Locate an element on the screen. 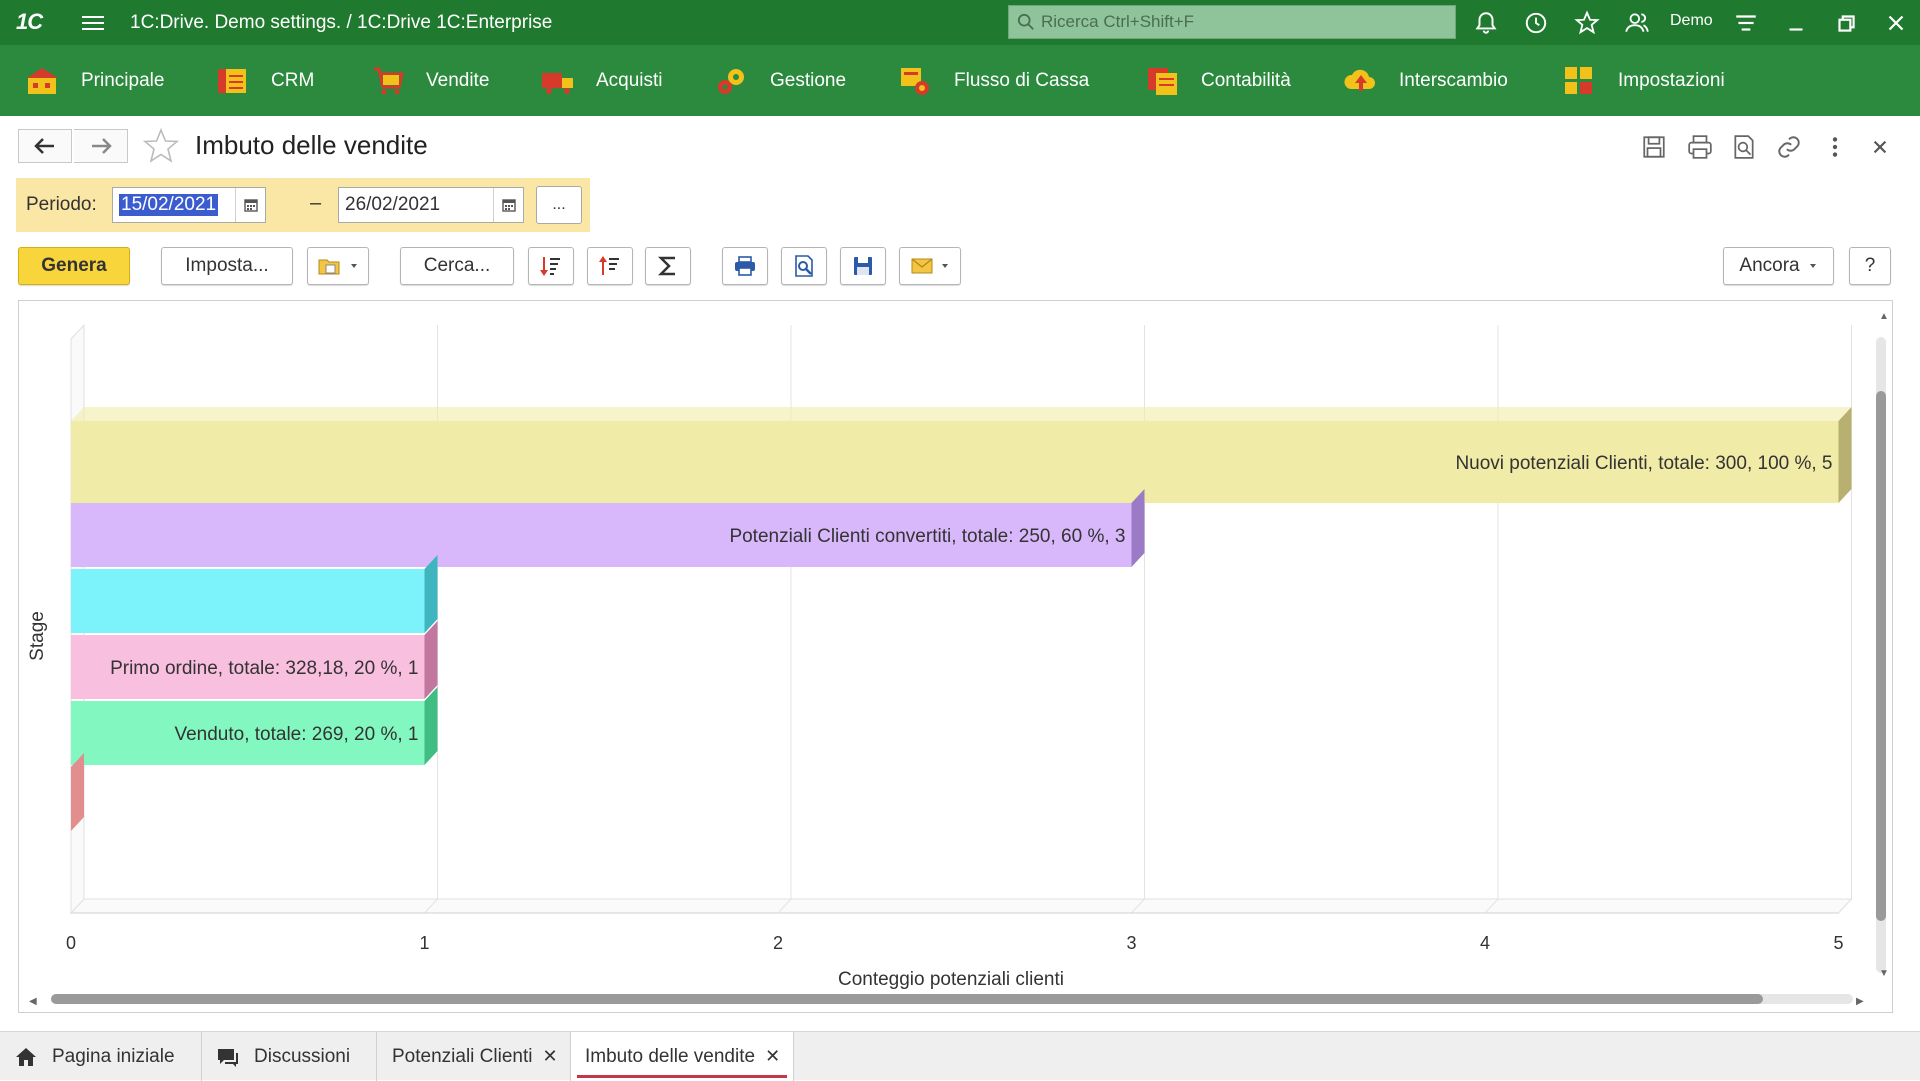 The height and width of the screenshot is (1081, 1920). menu-item-interscambio: Interscambio is located at coordinates (1425, 80).